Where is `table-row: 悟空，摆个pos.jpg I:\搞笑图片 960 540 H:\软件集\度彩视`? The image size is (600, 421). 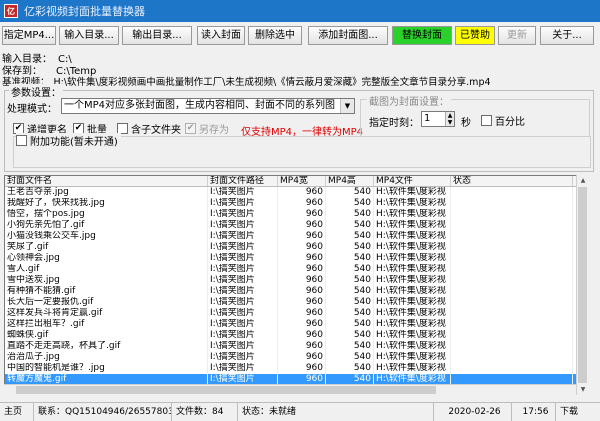
table-row: 悟空，摆个pos.jpg I:\搞笑图片 960 540 H:\软件集\度彩视 is located at coordinates (296, 214).